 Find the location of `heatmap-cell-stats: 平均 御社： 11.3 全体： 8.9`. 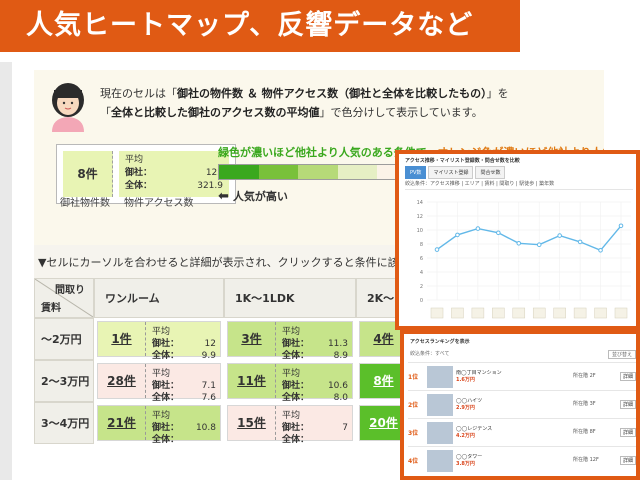

heatmap-cell-stats: 平均 御社： 11.3 全体： 8.9 is located at coordinates (315, 344).